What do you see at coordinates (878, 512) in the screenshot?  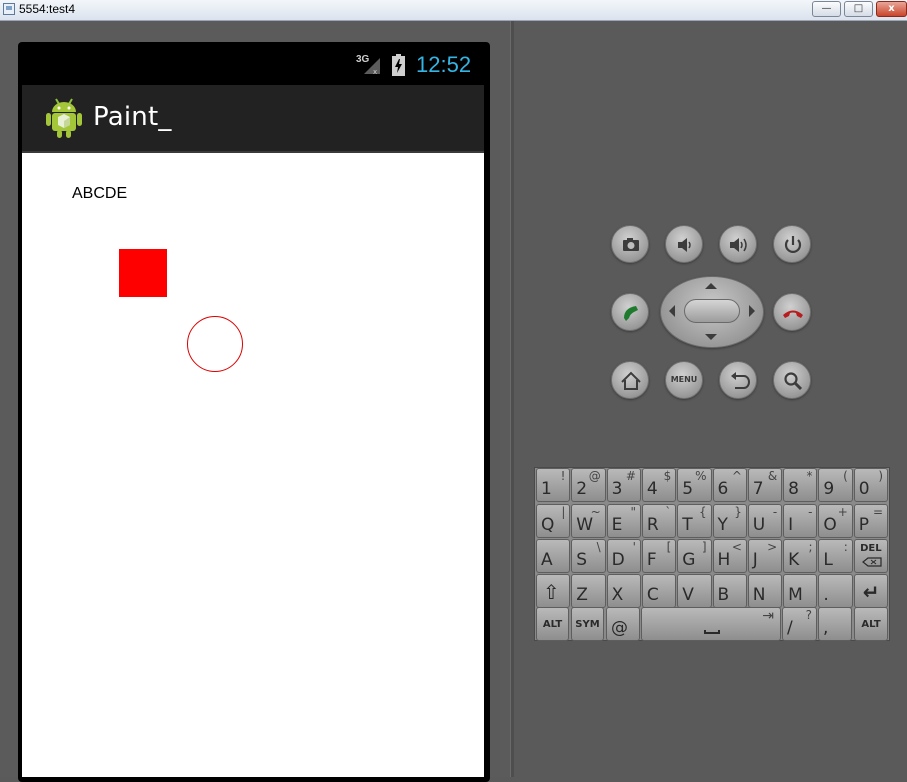 I see `key-alt-label: =` at bounding box center [878, 512].